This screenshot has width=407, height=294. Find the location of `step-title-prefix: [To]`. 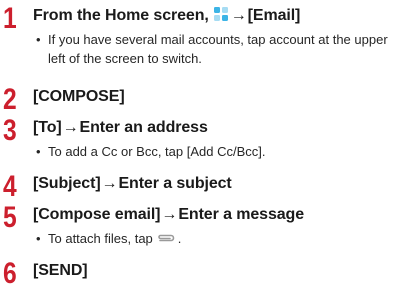

step-title-prefix: [To] is located at coordinates (47, 127).